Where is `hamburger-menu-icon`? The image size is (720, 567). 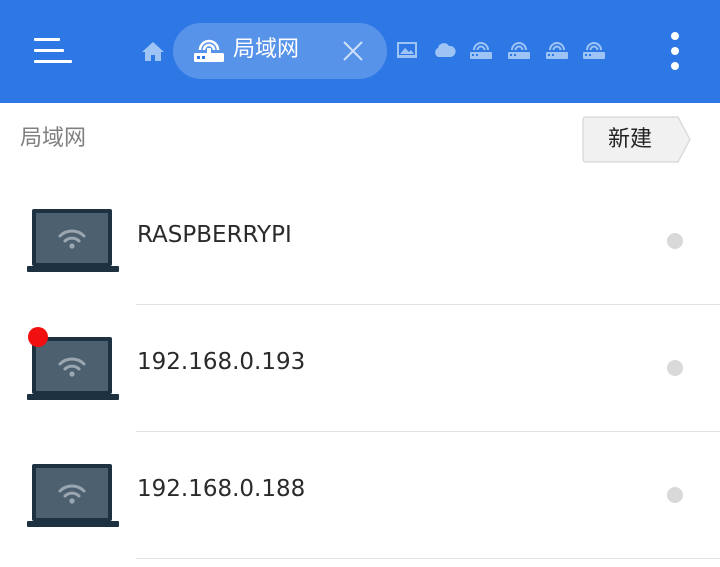
hamburger-menu-icon is located at coordinates (52, 51).